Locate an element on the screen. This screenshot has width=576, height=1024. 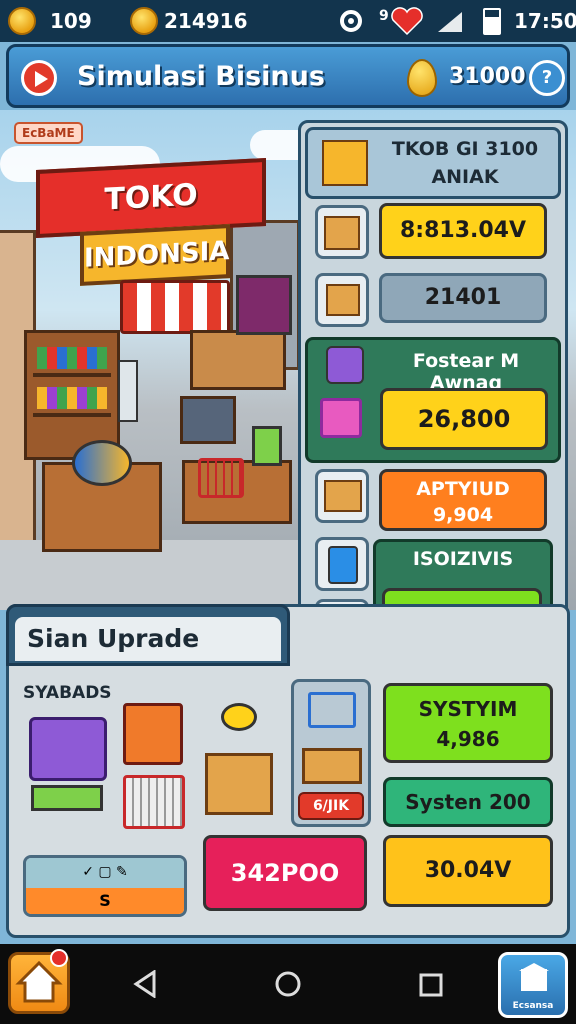
coin-count: 109 is located at coordinates (71, 21).